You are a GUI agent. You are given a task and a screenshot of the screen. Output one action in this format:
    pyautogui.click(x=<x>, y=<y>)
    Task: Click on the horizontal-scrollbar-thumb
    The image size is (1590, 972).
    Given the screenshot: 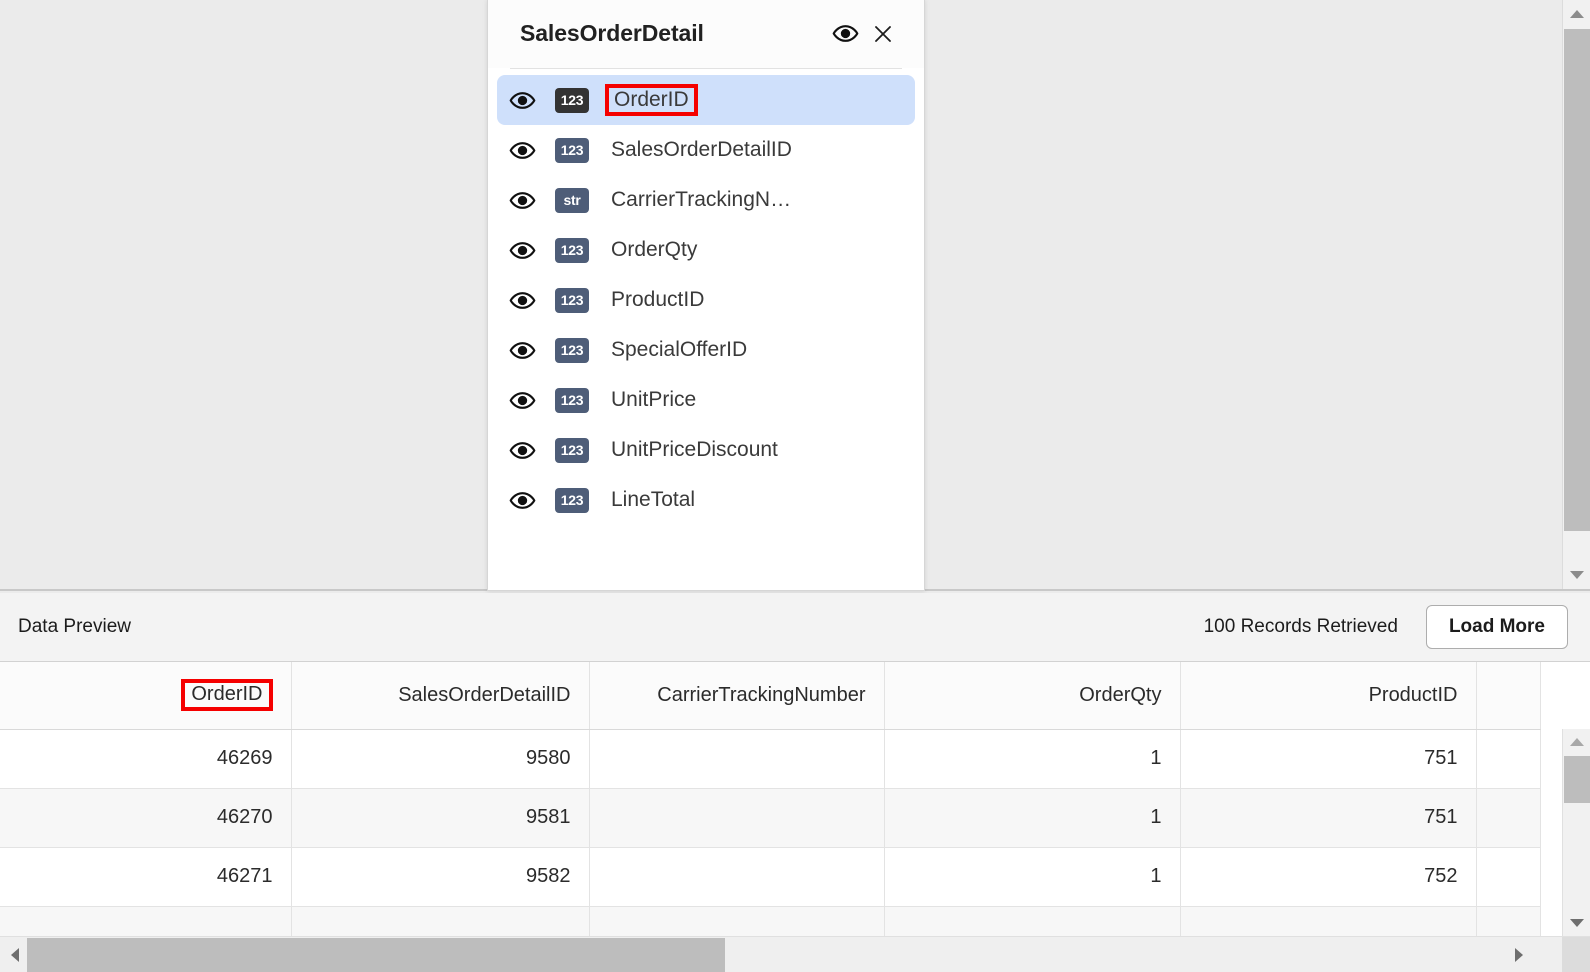 What is the action you would take?
    pyautogui.click(x=376, y=955)
    